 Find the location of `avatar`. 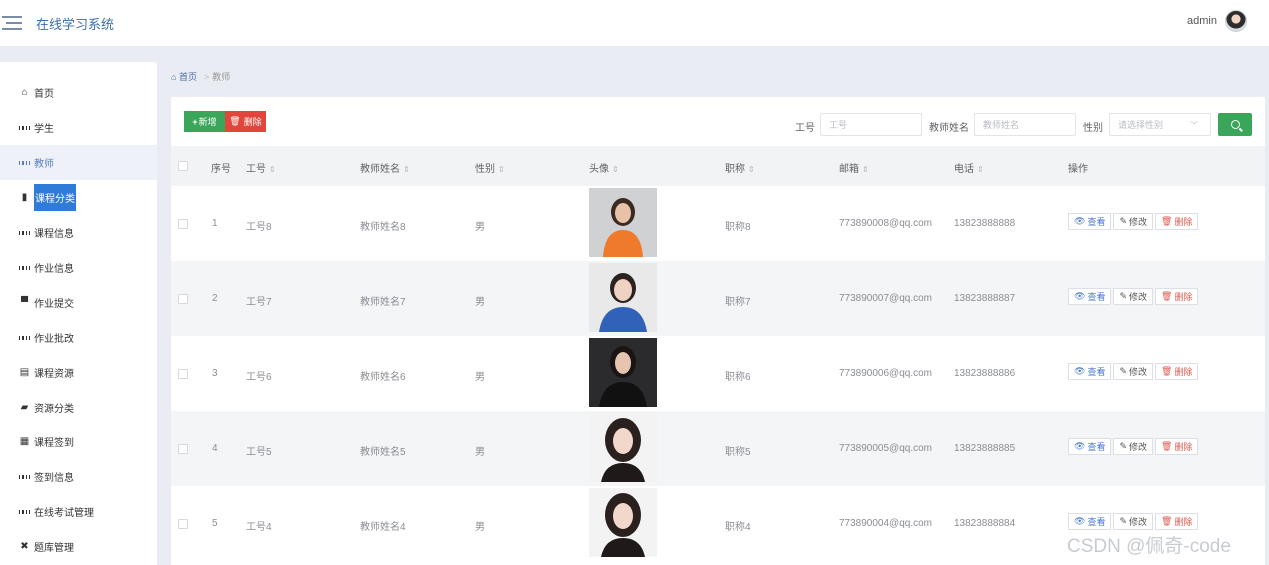

avatar is located at coordinates (1236, 21).